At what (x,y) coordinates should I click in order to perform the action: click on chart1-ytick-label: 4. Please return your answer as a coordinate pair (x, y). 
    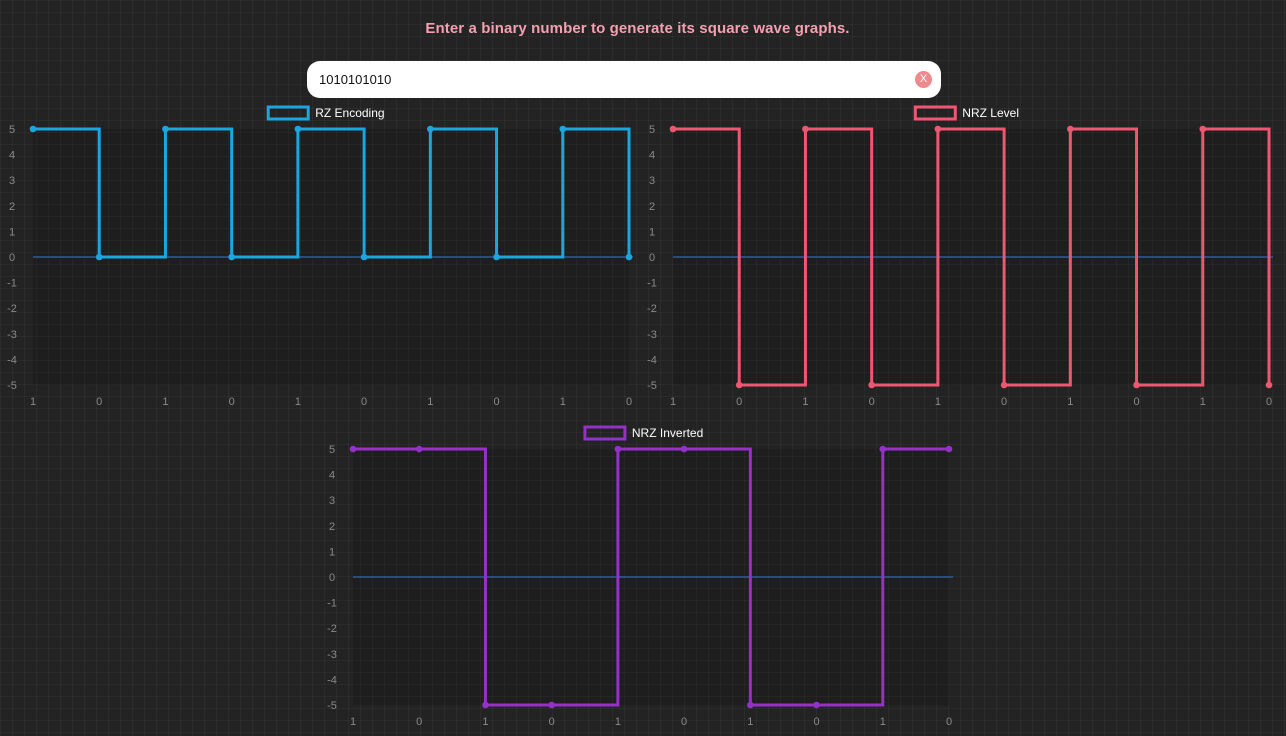
    Looking at the image, I should click on (652, 156).